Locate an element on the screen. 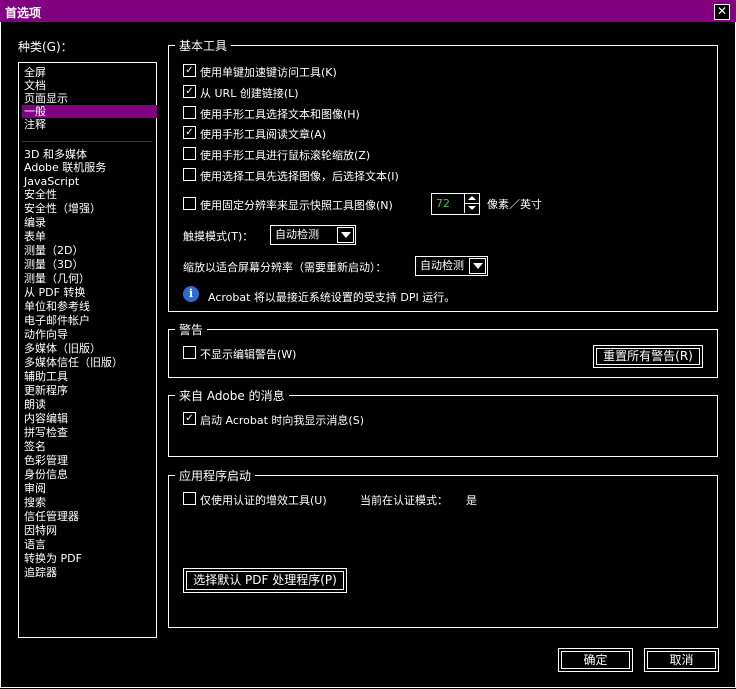 The height and width of the screenshot is (689, 736). category-item: 页面显示 is located at coordinates (89, 98).